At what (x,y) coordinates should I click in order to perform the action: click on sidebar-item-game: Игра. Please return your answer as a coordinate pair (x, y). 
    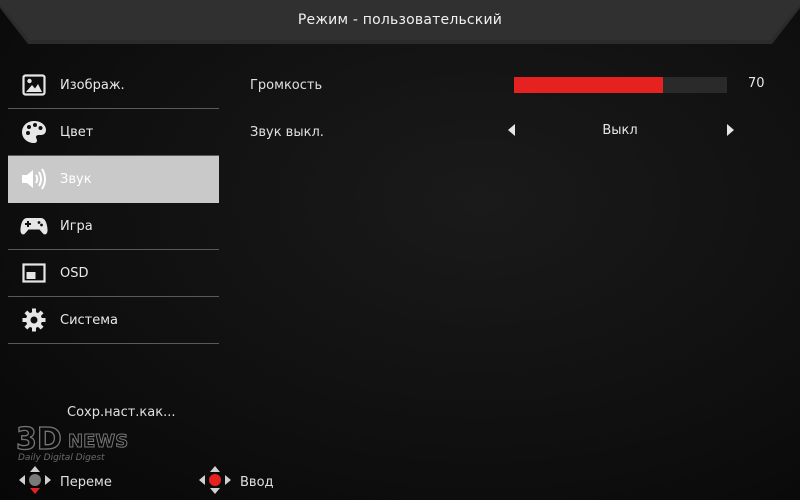
    Looking at the image, I should click on (113, 226).